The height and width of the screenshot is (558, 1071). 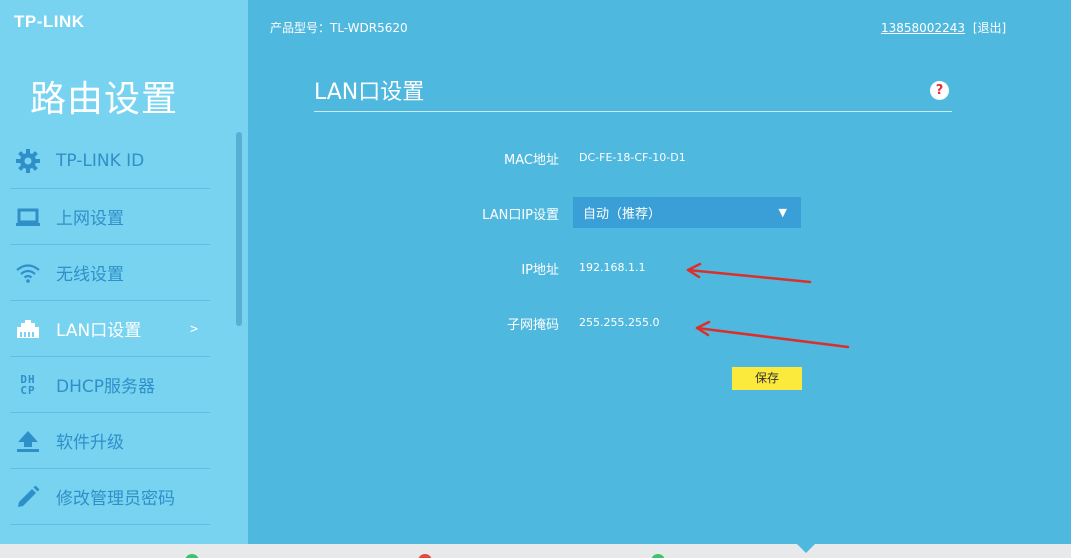 What do you see at coordinates (535, 551) in the screenshot?
I see `bottom-bar` at bounding box center [535, 551].